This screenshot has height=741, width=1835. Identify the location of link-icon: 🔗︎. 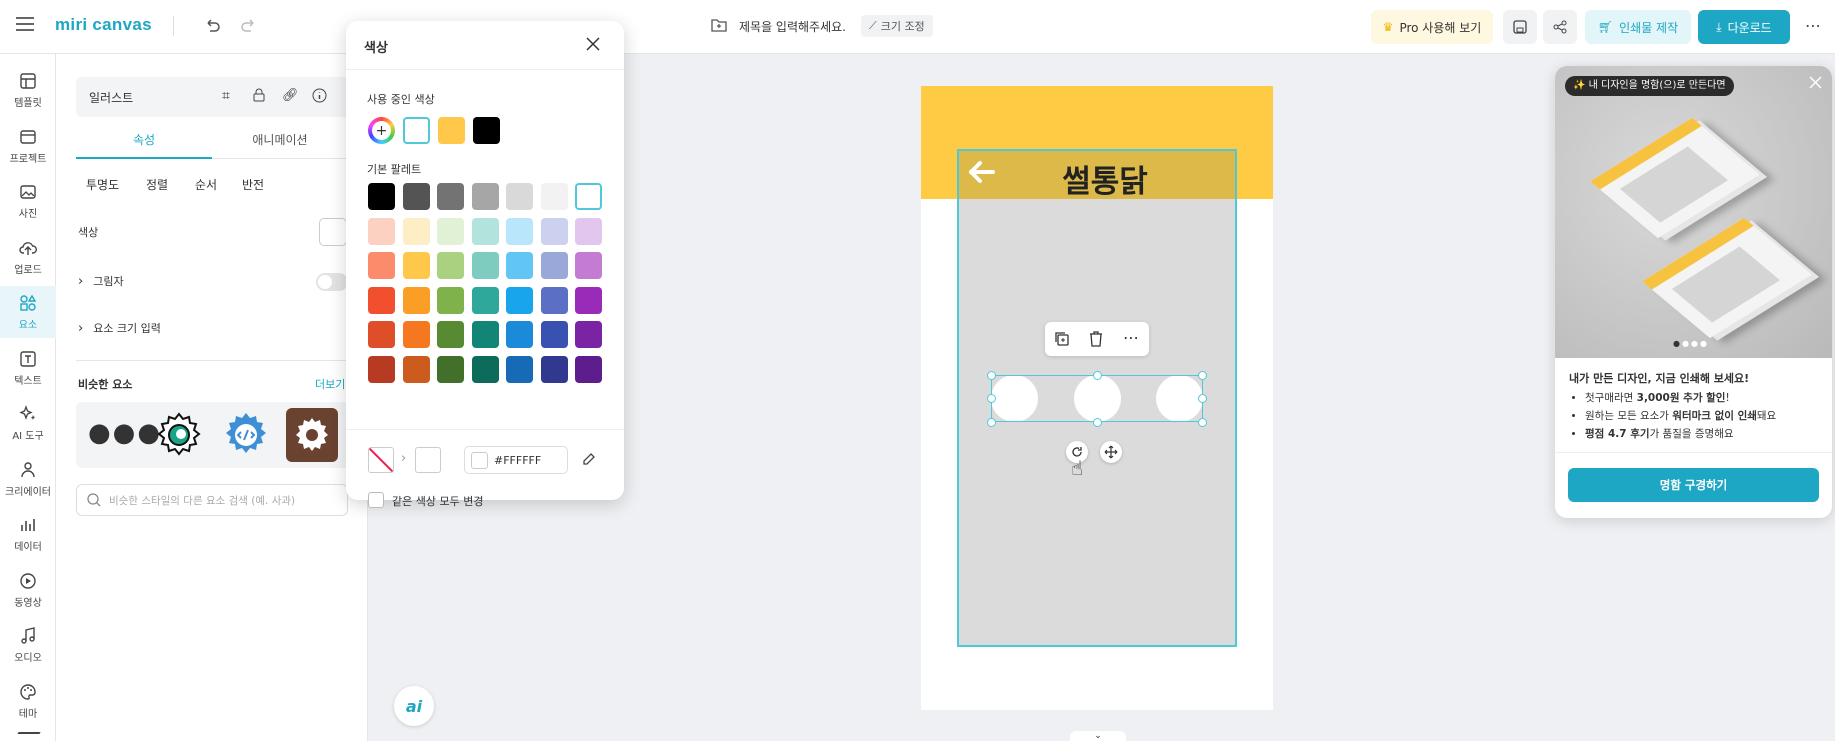
(290, 95).